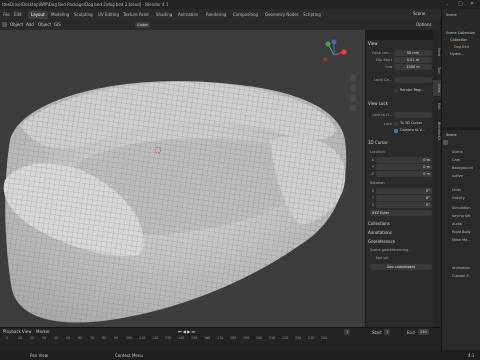 Image resolution: width=480 pixels, height=360 pixels. I want to click on tab-shading: Shading, so click(164, 15).